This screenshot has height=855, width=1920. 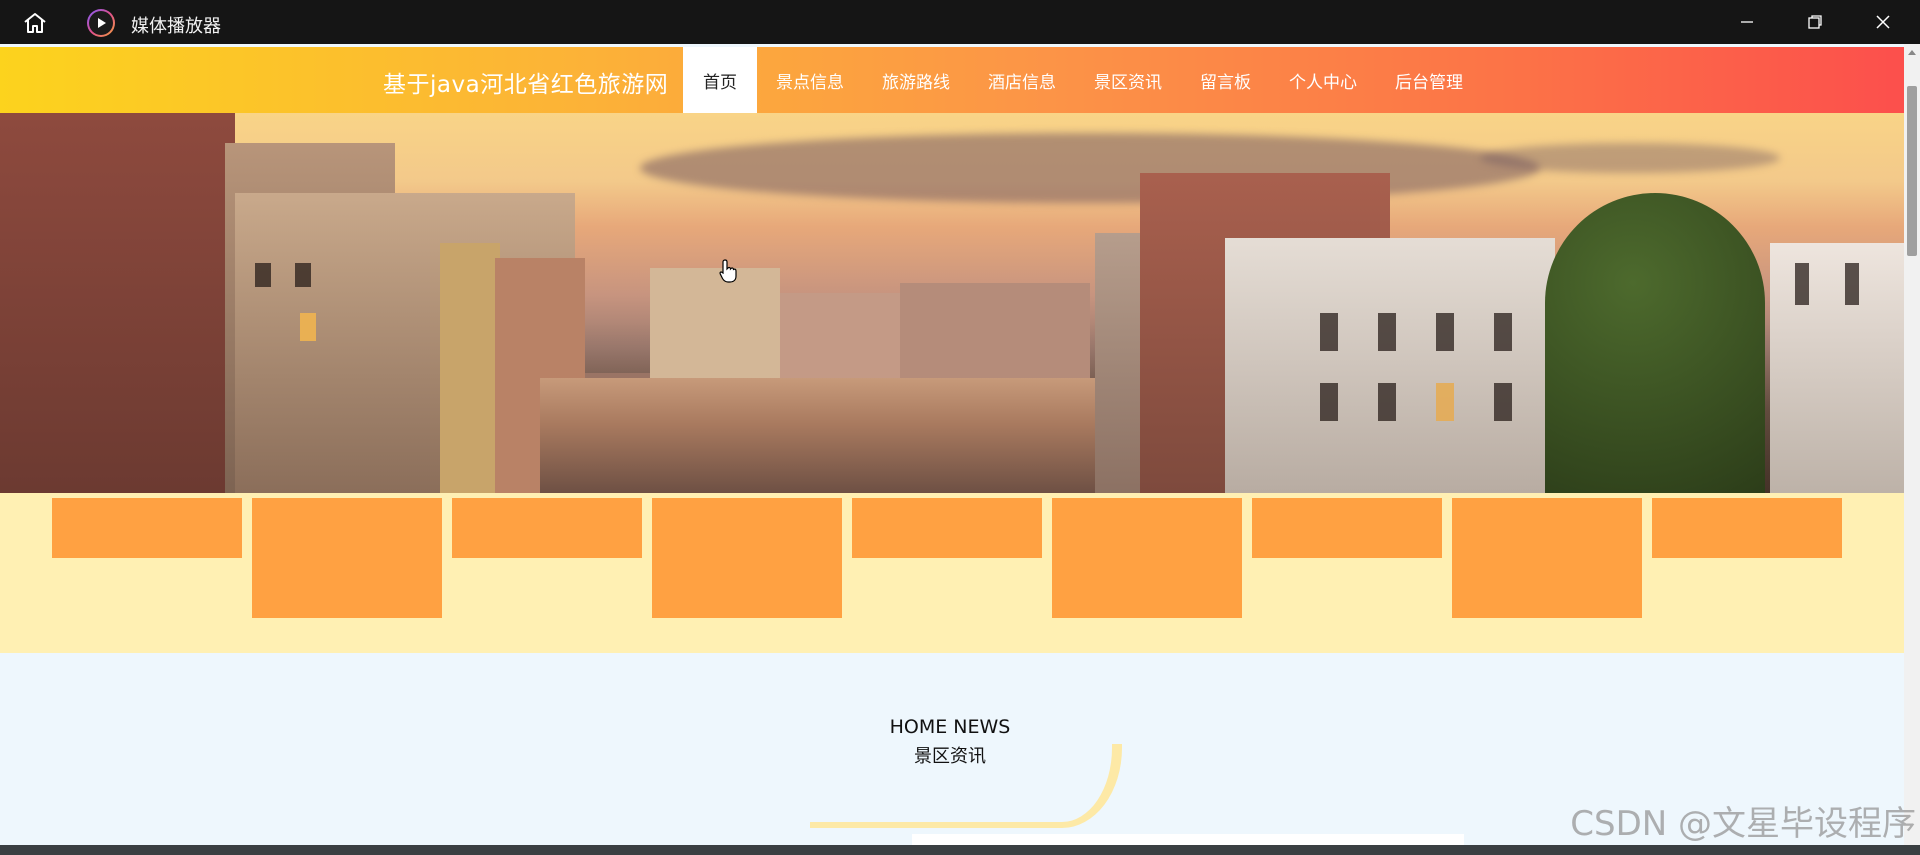 I want to click on page-scrollbar, so click(x=1912, y=444).